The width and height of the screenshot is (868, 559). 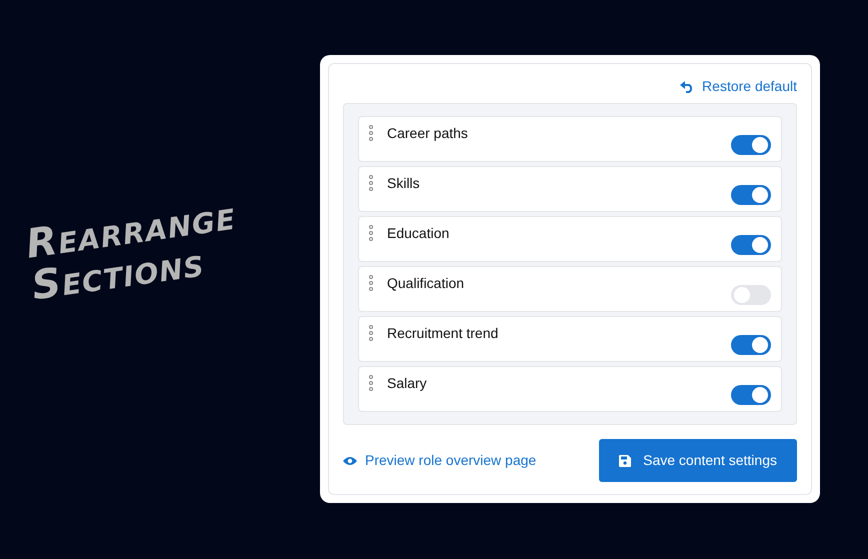 I want to click on section-row: Qualification, so click(x=570, y=289).